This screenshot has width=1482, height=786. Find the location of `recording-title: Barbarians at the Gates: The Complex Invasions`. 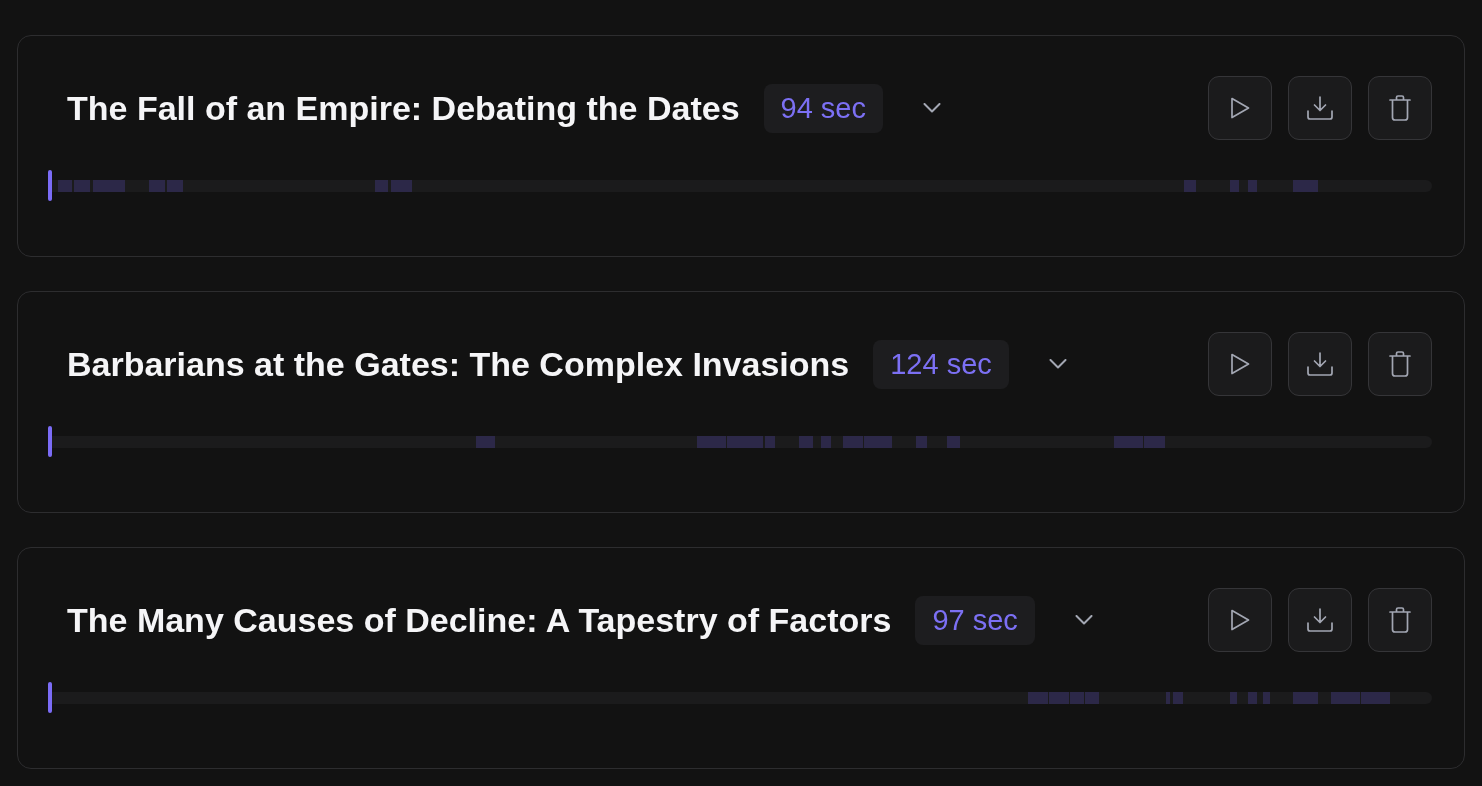

recording-title: Barbarians at the Gates: The Complex Invasions is located at coordinates (458, 364).